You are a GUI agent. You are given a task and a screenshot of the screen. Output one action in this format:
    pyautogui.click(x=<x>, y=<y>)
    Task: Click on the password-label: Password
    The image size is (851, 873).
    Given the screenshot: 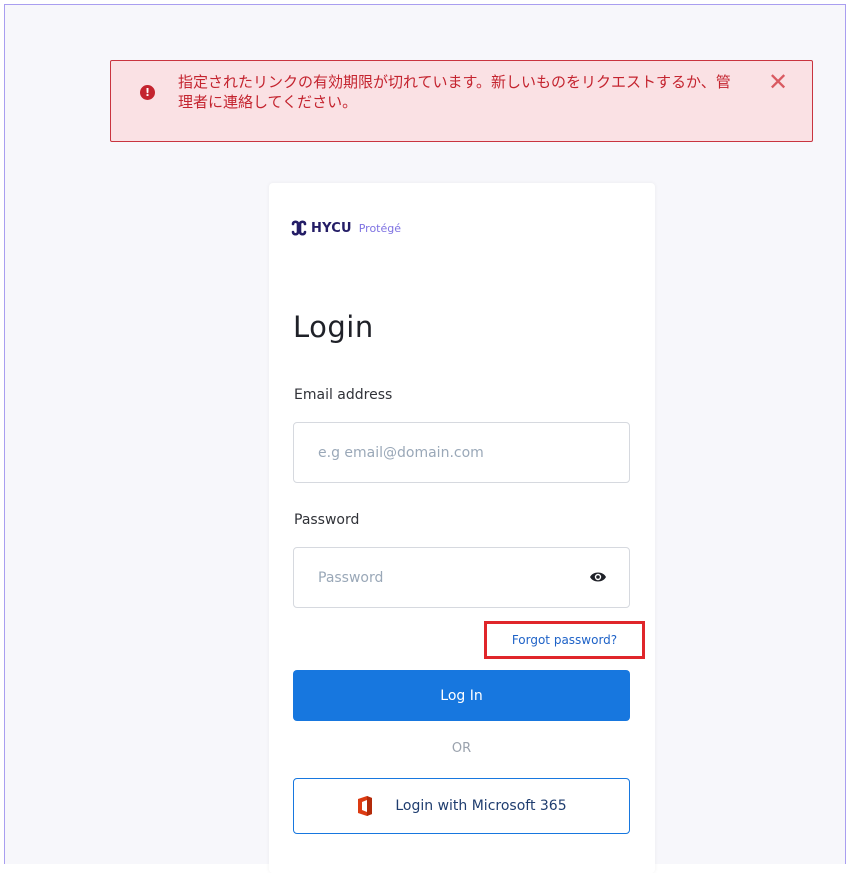 What is the action you would take?
    pyautogui.click(x=327, y=520)
    